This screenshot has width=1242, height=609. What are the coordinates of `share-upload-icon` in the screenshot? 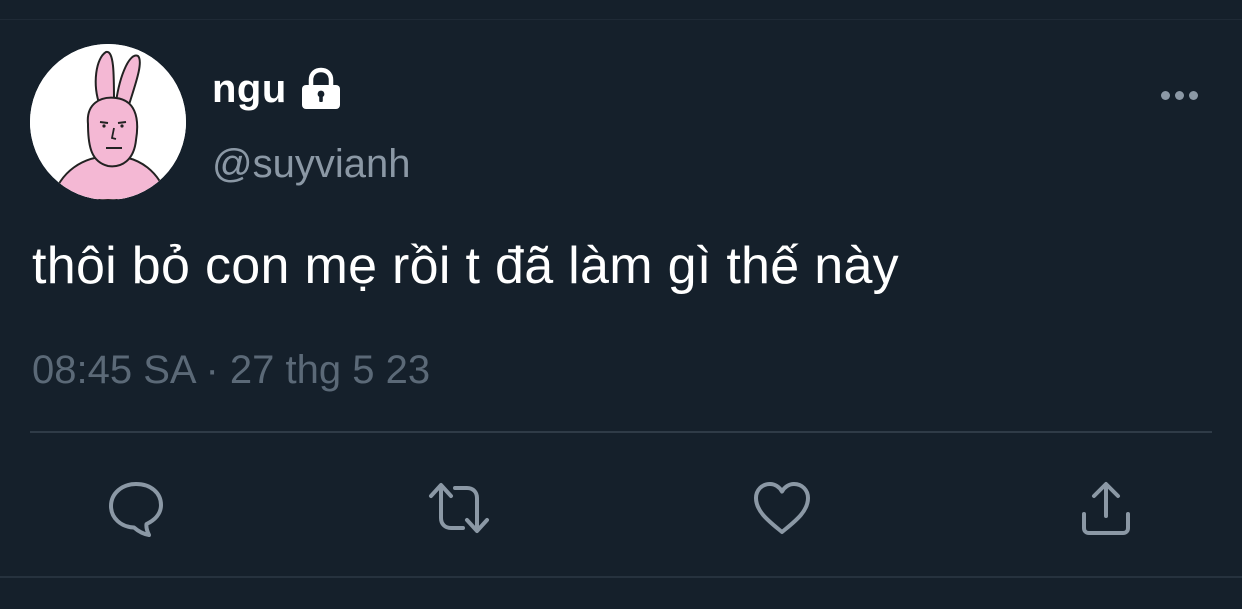 It's located at (1106, 508).